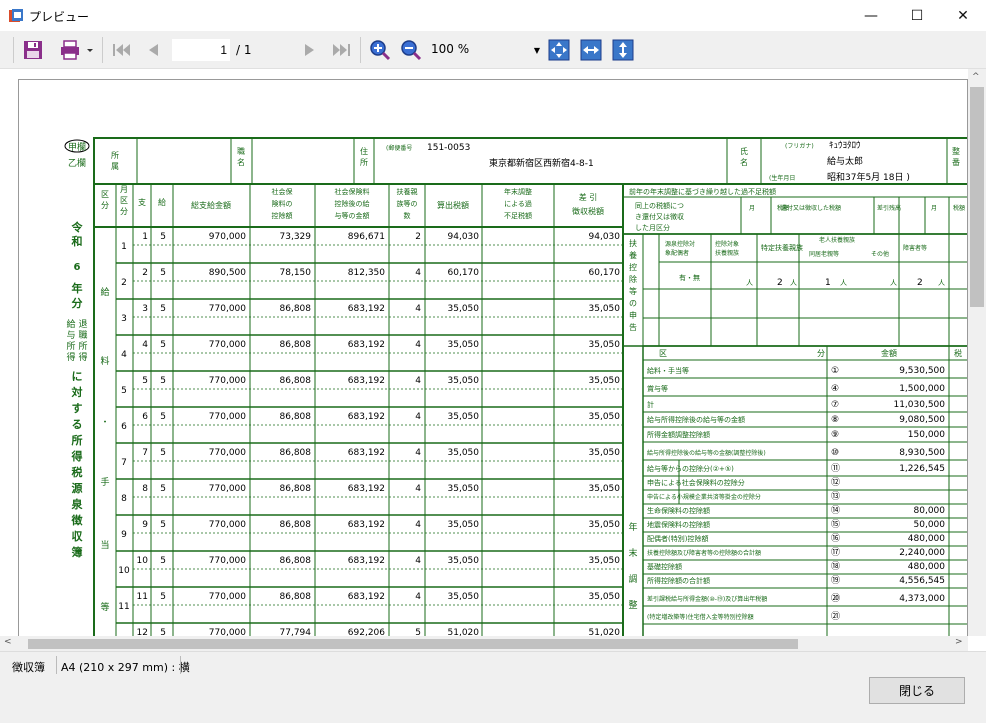 The image size is (986, 723). I want to click on calc-value: 480,000, so click(926, 539).